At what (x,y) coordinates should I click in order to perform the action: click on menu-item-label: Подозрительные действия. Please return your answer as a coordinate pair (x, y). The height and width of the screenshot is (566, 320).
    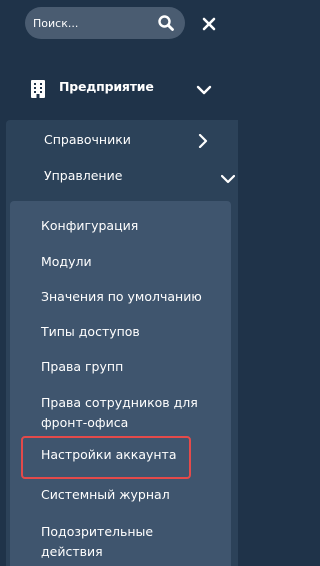
    Looking at the image, I should click on (97, 541).